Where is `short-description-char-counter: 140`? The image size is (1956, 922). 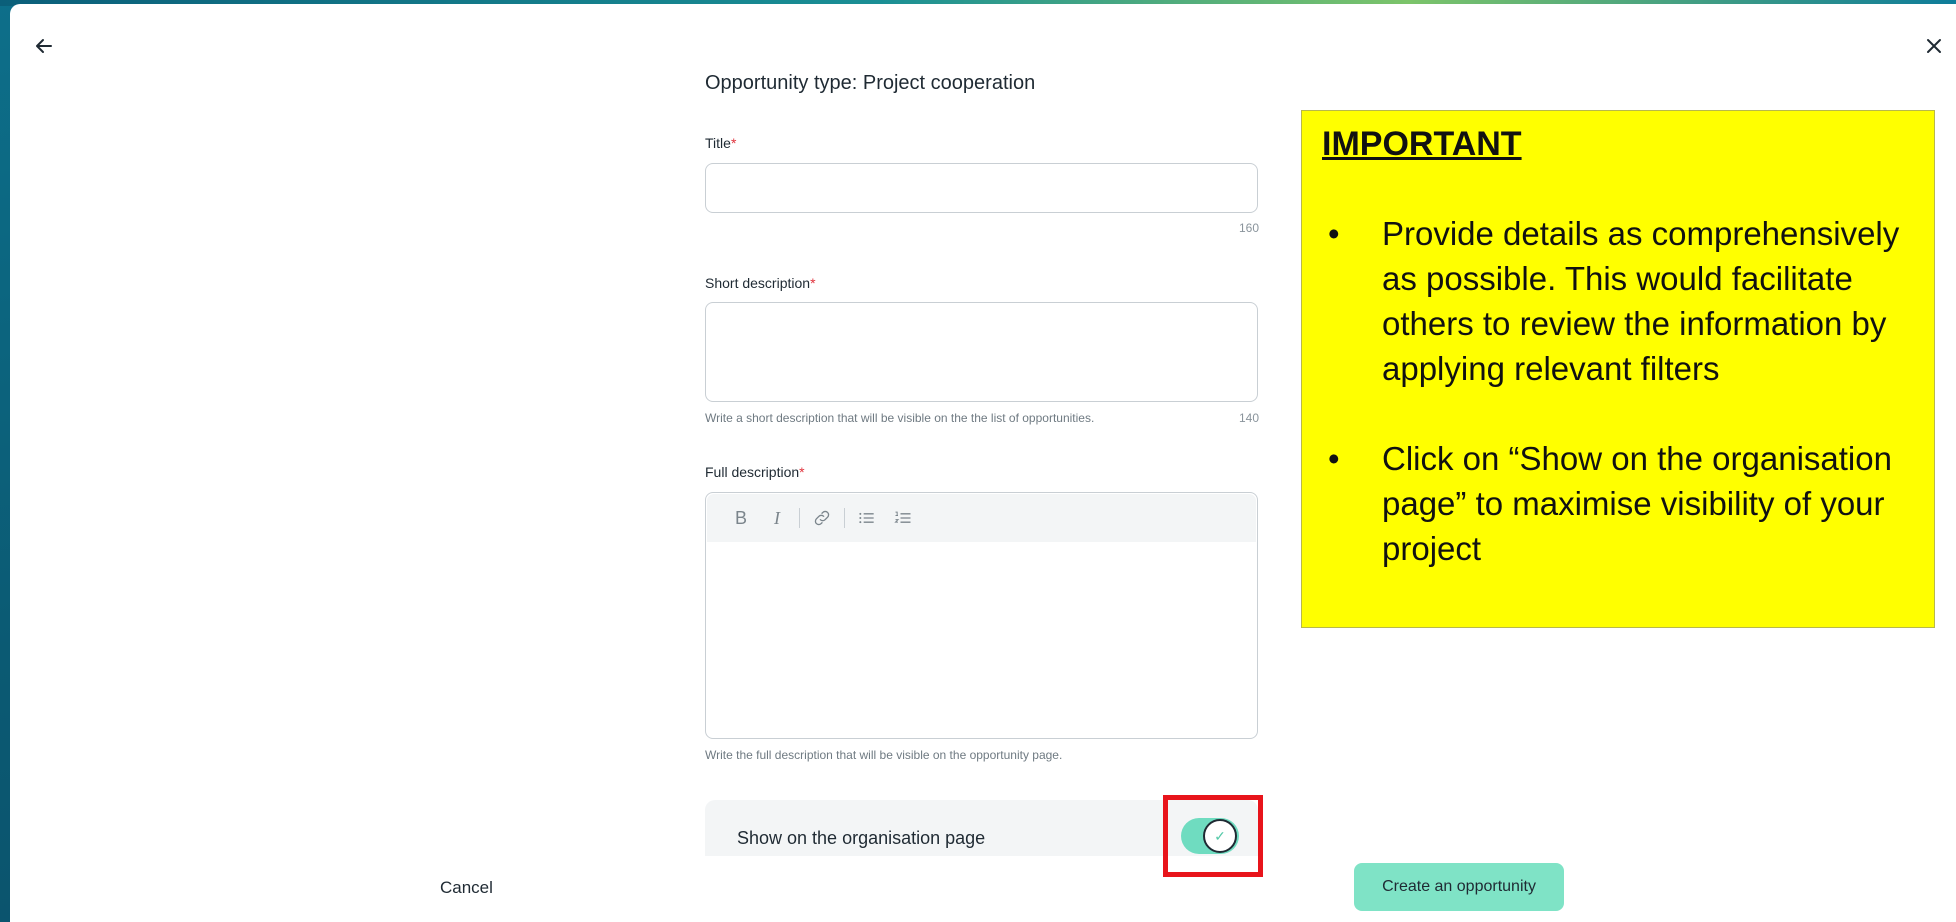 short-description-char-counter: 140 is located at coordinates (1248, 418).